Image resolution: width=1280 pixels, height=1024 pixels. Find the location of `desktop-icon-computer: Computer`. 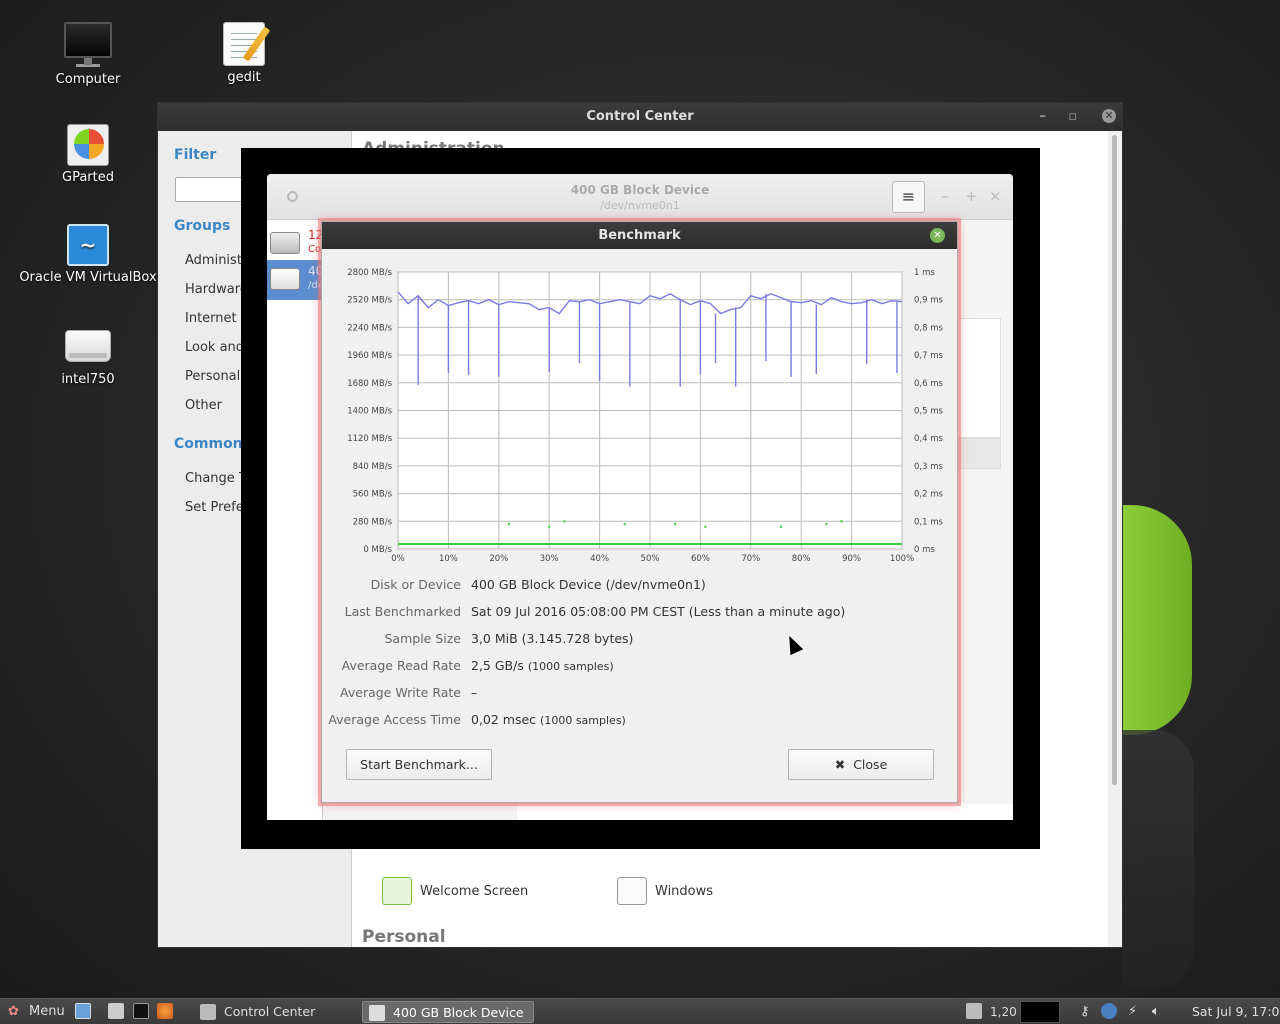

desktop-icon-computer: Computer is located at coordinates (88, 54).